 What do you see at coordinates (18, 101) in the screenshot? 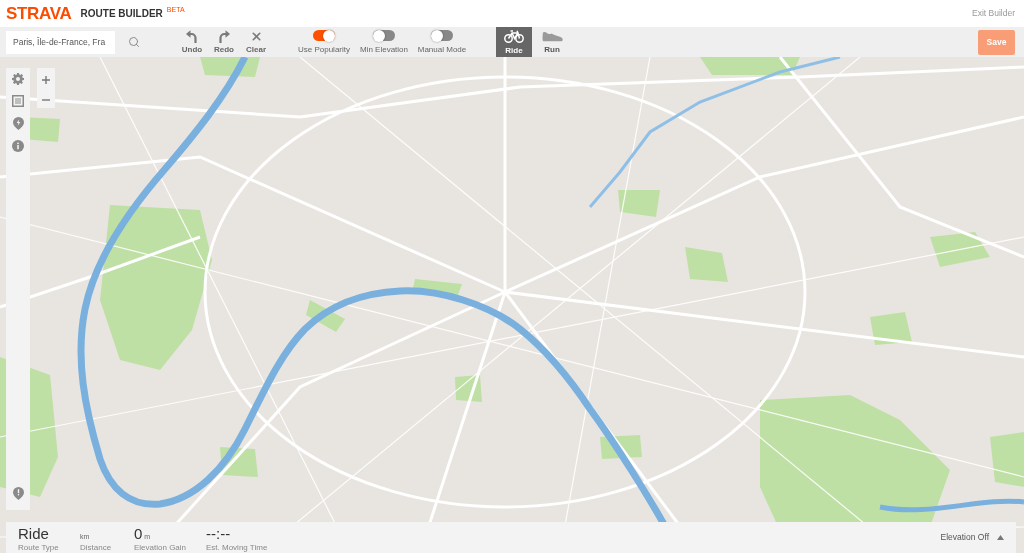
I see `document-icon` at bounding box center [18, 101].